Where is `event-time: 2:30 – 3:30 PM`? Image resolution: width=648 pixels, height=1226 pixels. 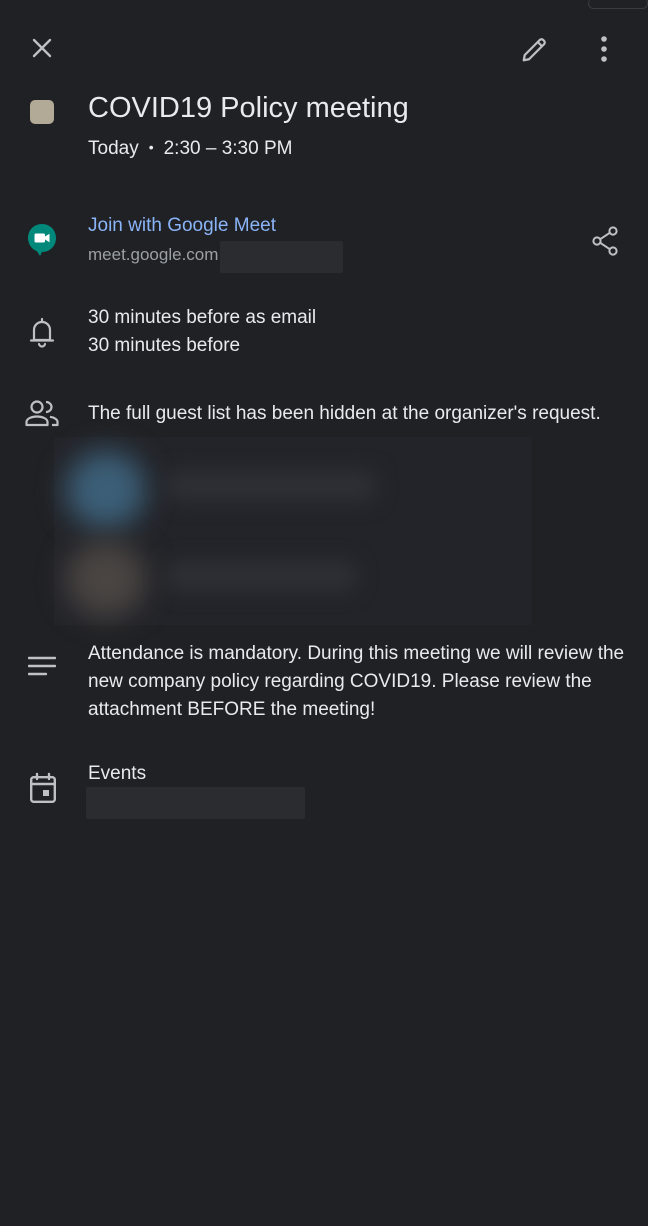
event-time: 2:30 – 3:30 PM is located at coordinates (228, 148).